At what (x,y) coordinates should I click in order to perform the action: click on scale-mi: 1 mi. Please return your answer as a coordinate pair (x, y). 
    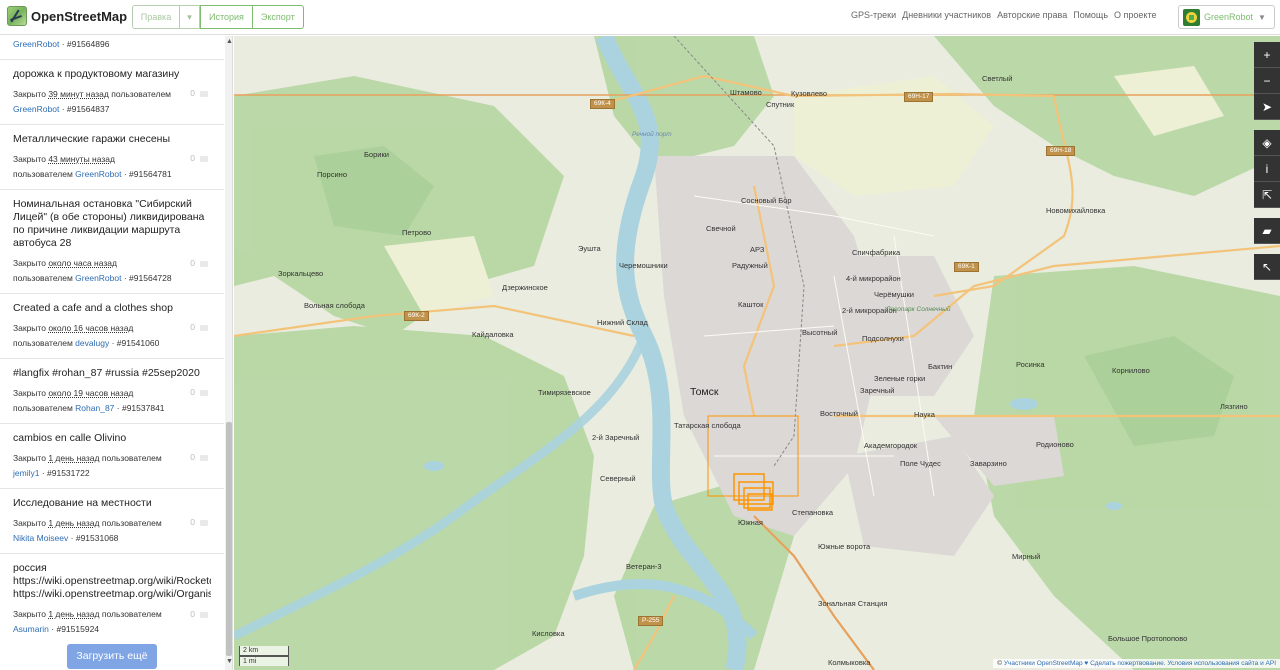
    Looking at the image, I should click on (264, 661).